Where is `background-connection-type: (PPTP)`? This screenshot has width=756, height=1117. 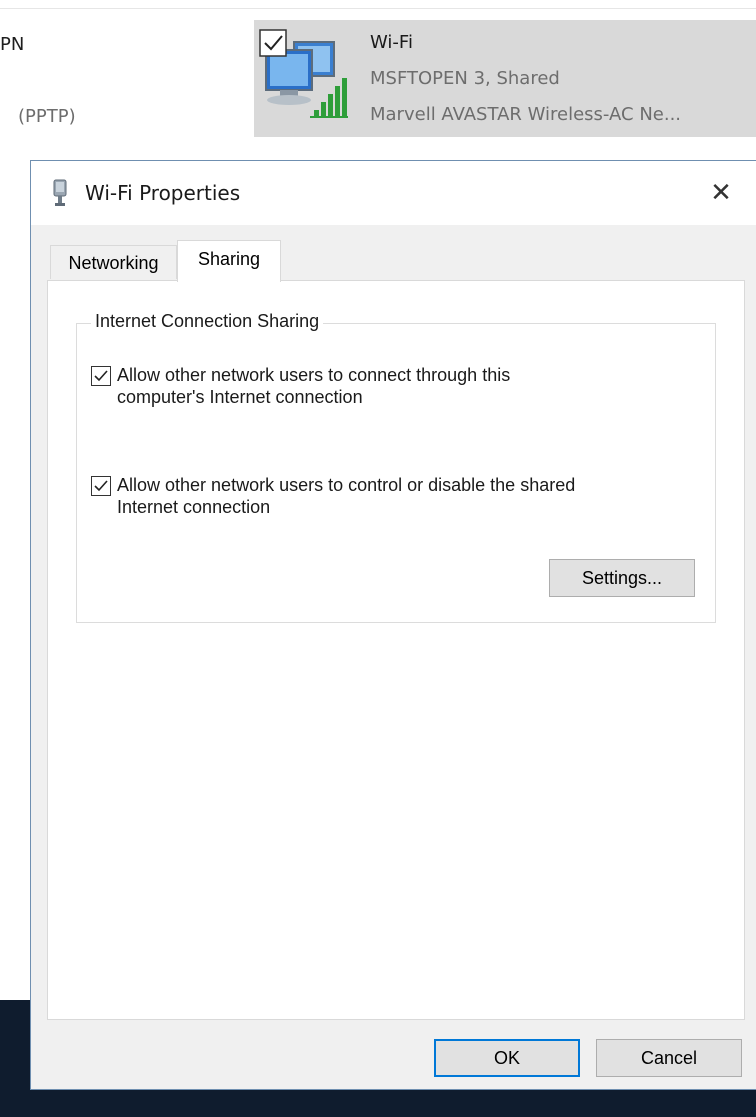 background-connection-type: (PPTP) is located at coordinates (47, 116).